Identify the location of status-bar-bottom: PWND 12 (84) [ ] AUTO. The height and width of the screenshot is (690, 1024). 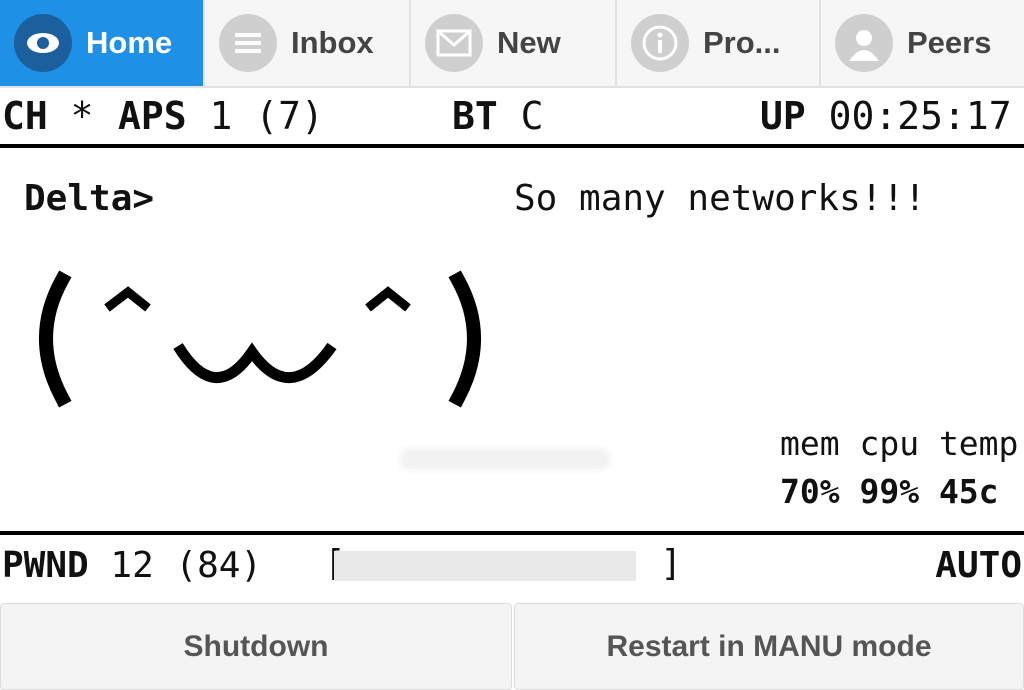
(512, 564).